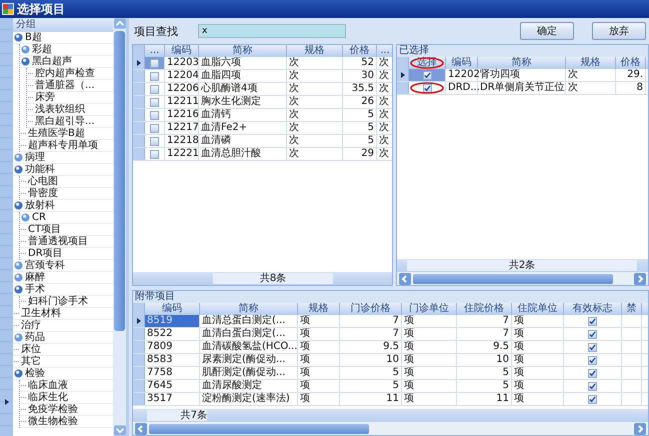 Image resolution: width=649 pixels, height=436 pixels. What do you see at coordinates (272, 31) in the screenshot?
I see `search-field: x` at bounding box center [272, 31].